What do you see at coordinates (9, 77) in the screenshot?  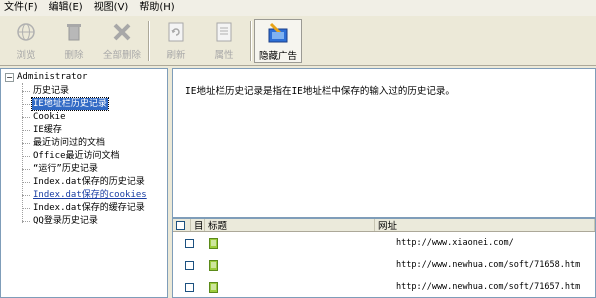 I see `collapse-icon: −` at bounding box center [9, 77].